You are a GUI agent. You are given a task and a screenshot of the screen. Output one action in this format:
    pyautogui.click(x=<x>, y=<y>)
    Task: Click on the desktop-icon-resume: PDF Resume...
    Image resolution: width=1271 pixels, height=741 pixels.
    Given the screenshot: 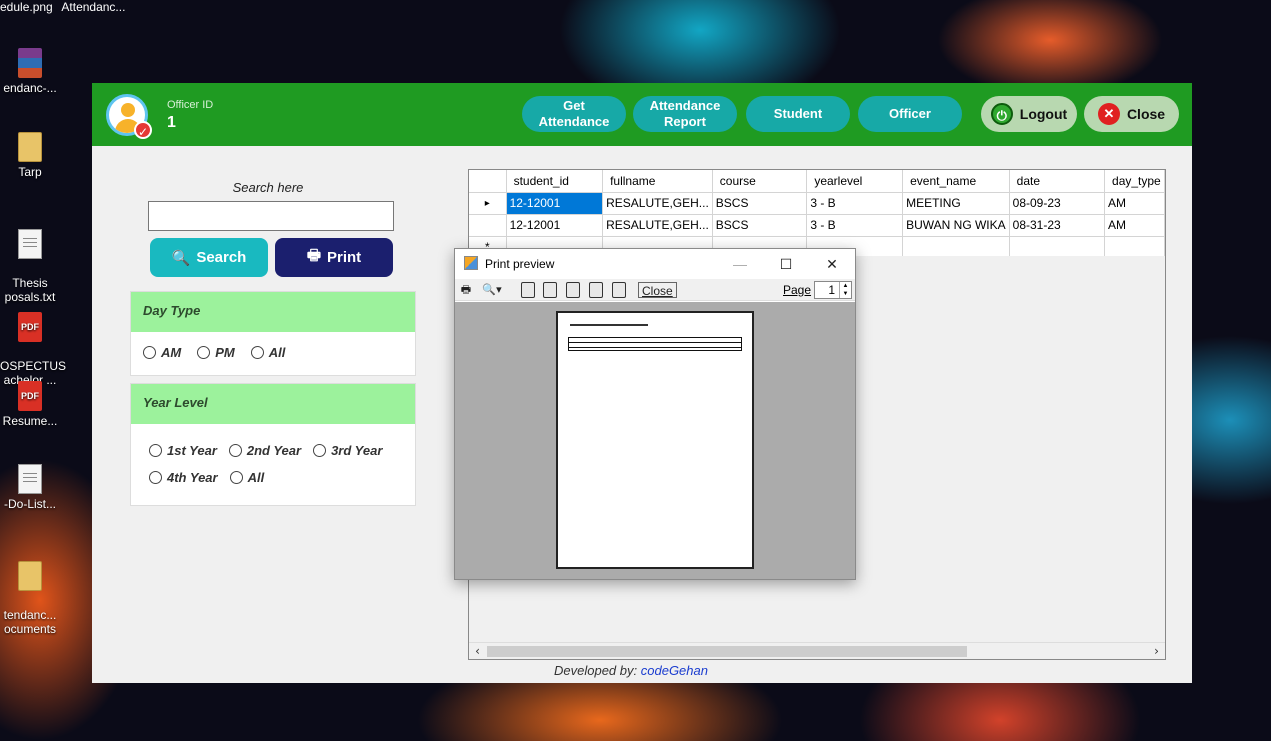 What is the action you would take?
    pyautogui.click(x=30, y=404)
    